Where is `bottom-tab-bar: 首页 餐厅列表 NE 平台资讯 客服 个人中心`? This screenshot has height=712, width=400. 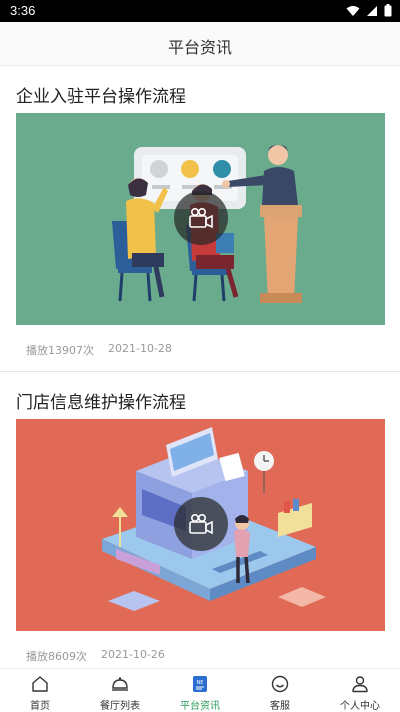
bottom-tab-bar: 首页 餐厅列表 NE 平台资讯 客服 个人中心 is located at coordinates (200, 690).